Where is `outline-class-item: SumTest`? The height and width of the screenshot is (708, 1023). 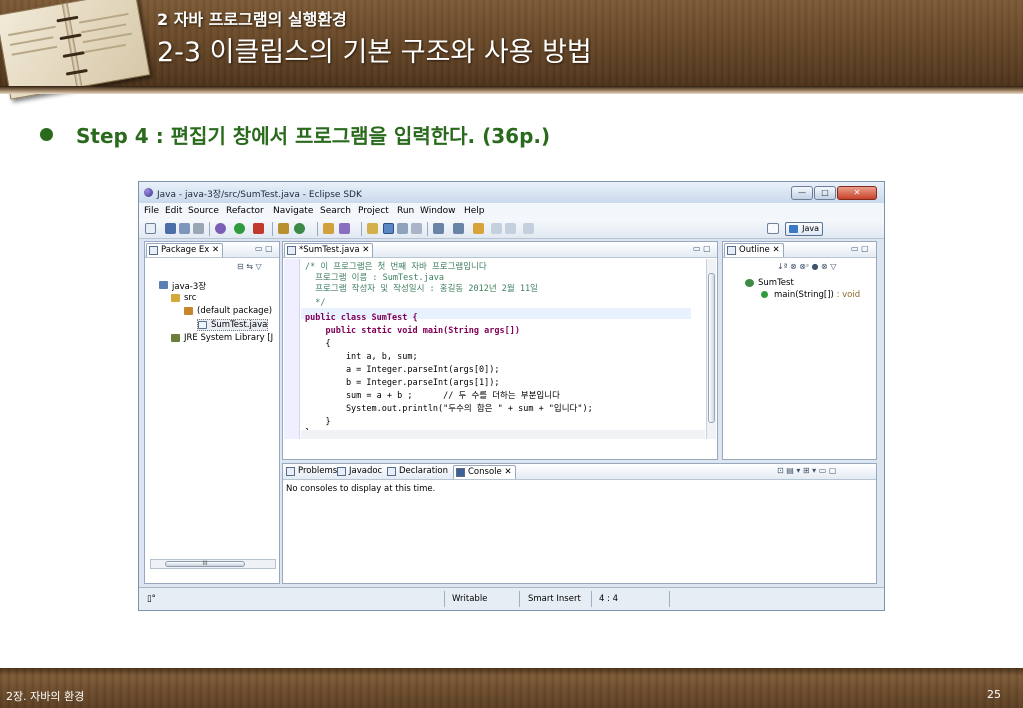
outline-class-item: SumTest is located at coordinates (769, 283).